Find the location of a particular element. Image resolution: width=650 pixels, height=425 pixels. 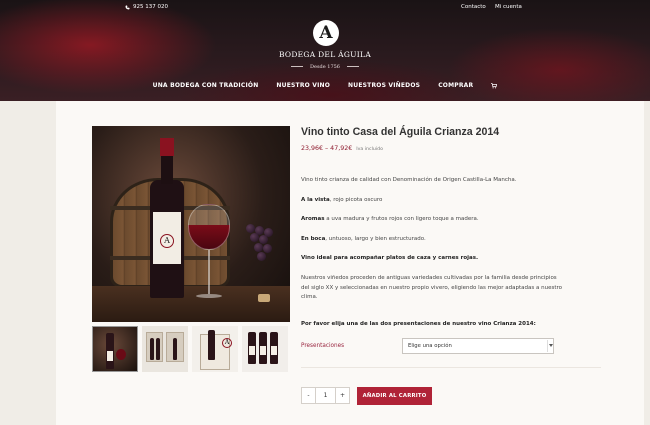

nav-item-vinedos: NUESTROS VIÑEDOS is located at coordinates (384, 85).